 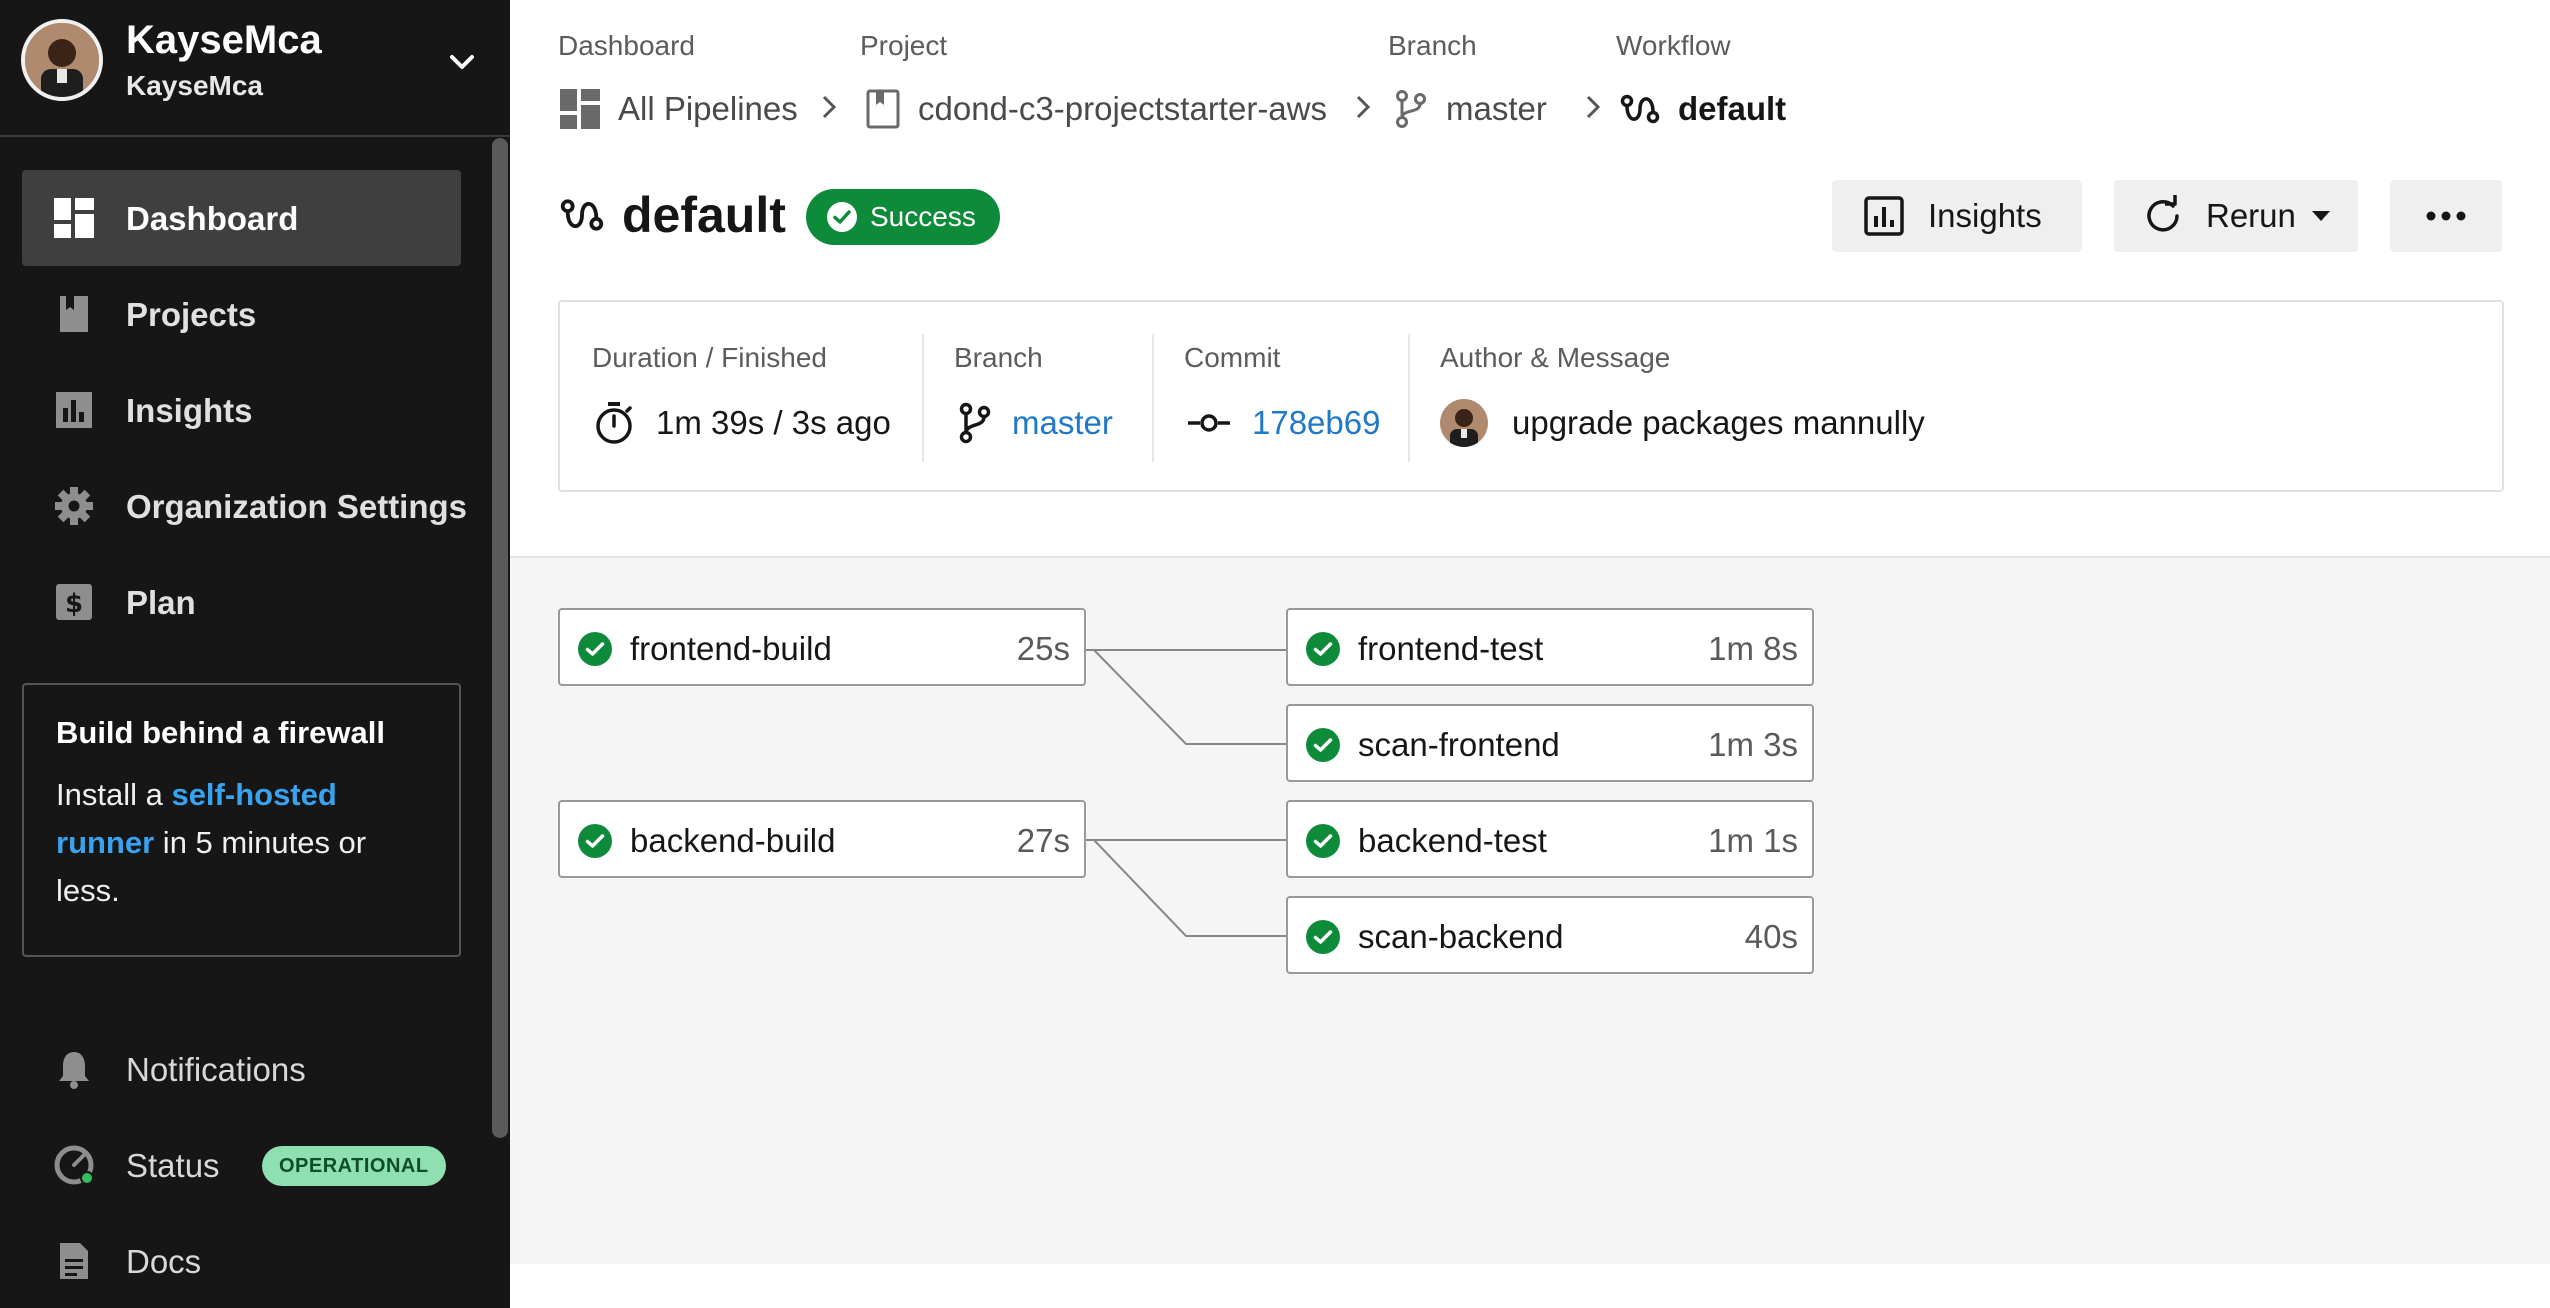 What do you see at coordinates (220, 732) in the screenshot?
I see `promo-title: Build behind a firewall` at bounding box center [220, 732].